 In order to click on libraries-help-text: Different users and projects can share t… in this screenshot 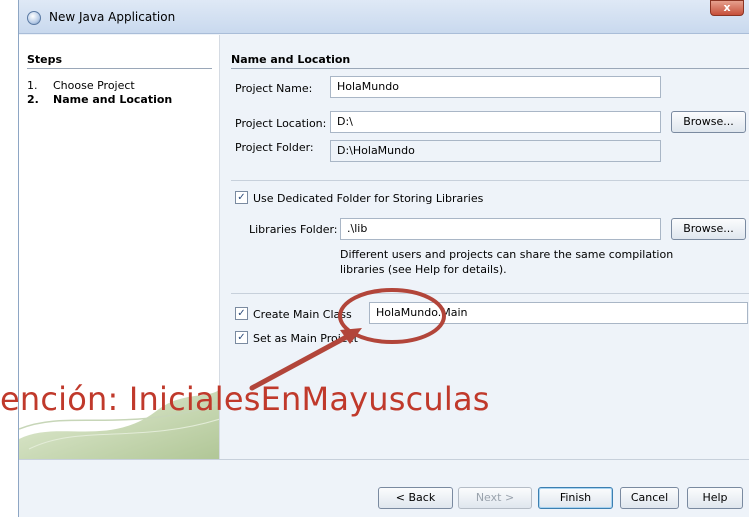, I will do `click(506, 262)`.